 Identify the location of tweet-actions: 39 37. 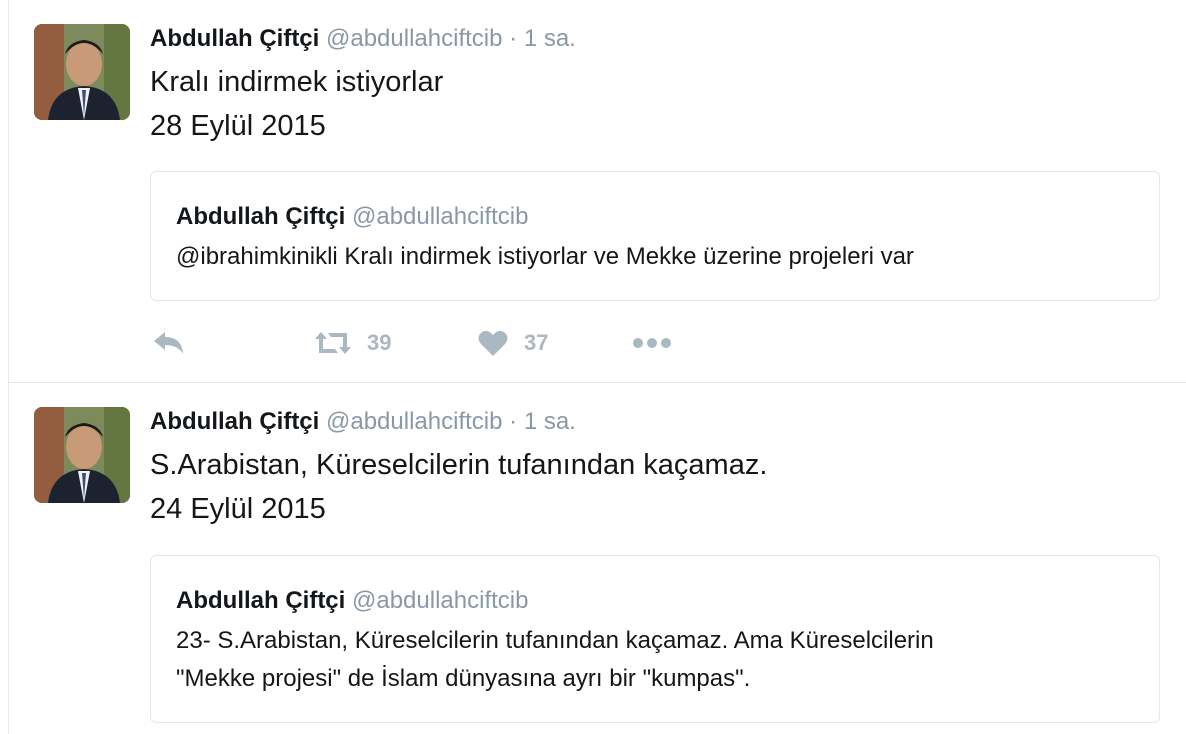
(450, 343).